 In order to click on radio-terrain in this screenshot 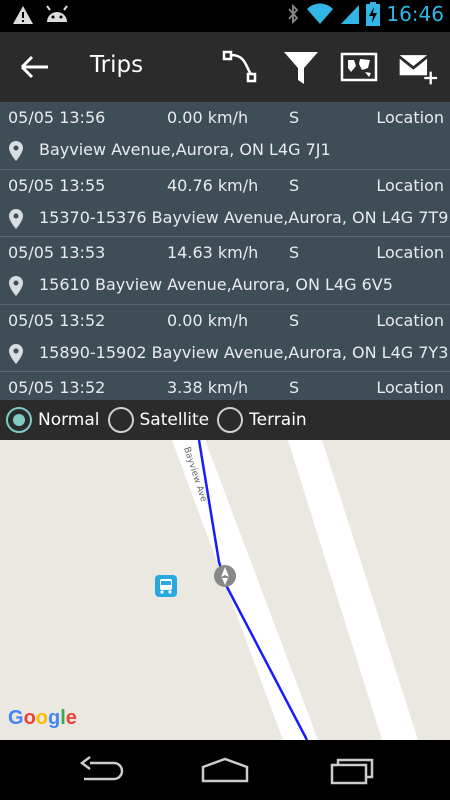, I will do `click(230, 420)`.